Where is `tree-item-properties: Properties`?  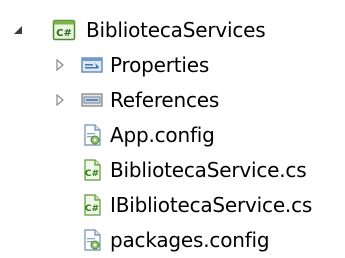
tree-item-properties: Properties is located at coordinates (172, 65).